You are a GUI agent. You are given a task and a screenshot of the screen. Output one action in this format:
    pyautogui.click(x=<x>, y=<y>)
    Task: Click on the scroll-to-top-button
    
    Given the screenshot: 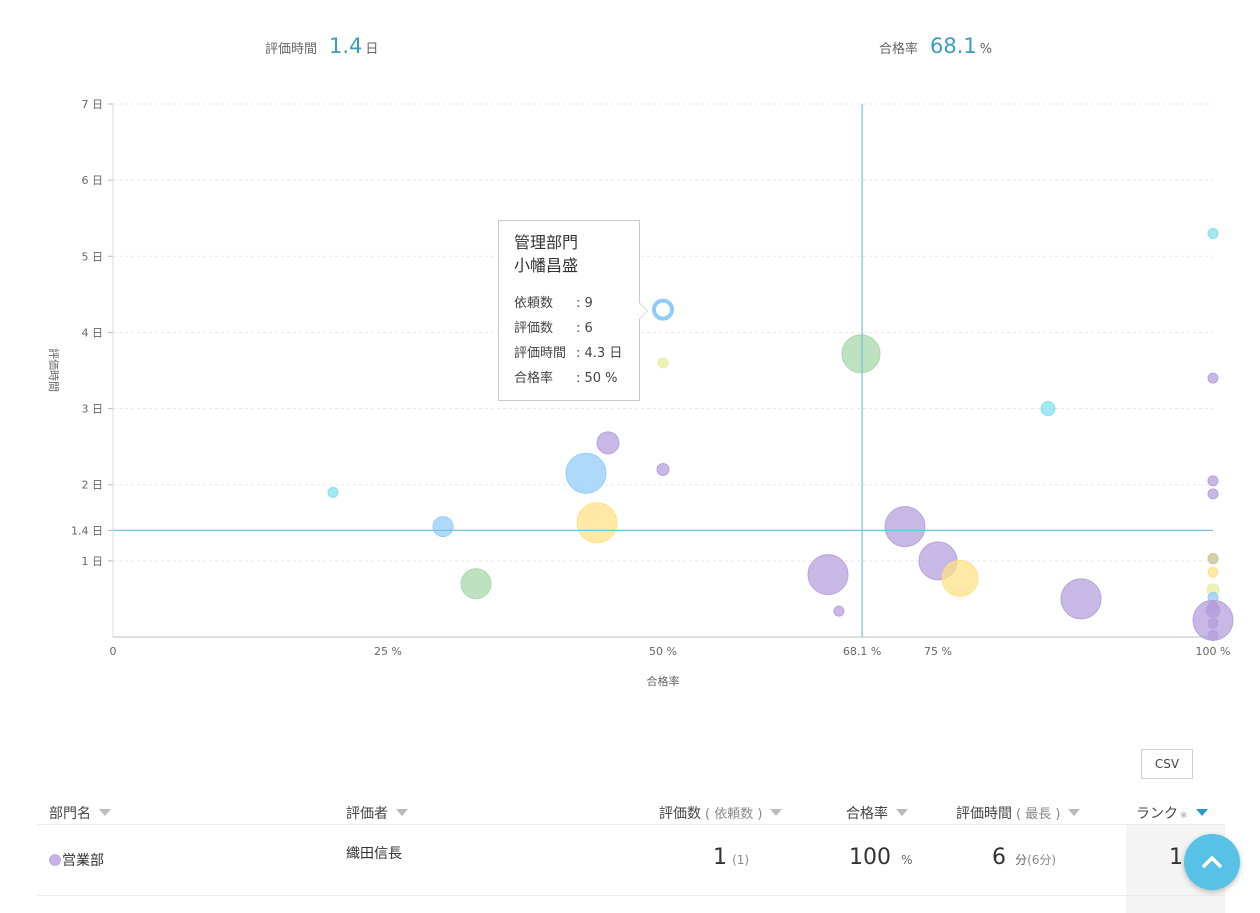 What is the action you would take?
    pyautogui.click(x=1212, y=862)
    